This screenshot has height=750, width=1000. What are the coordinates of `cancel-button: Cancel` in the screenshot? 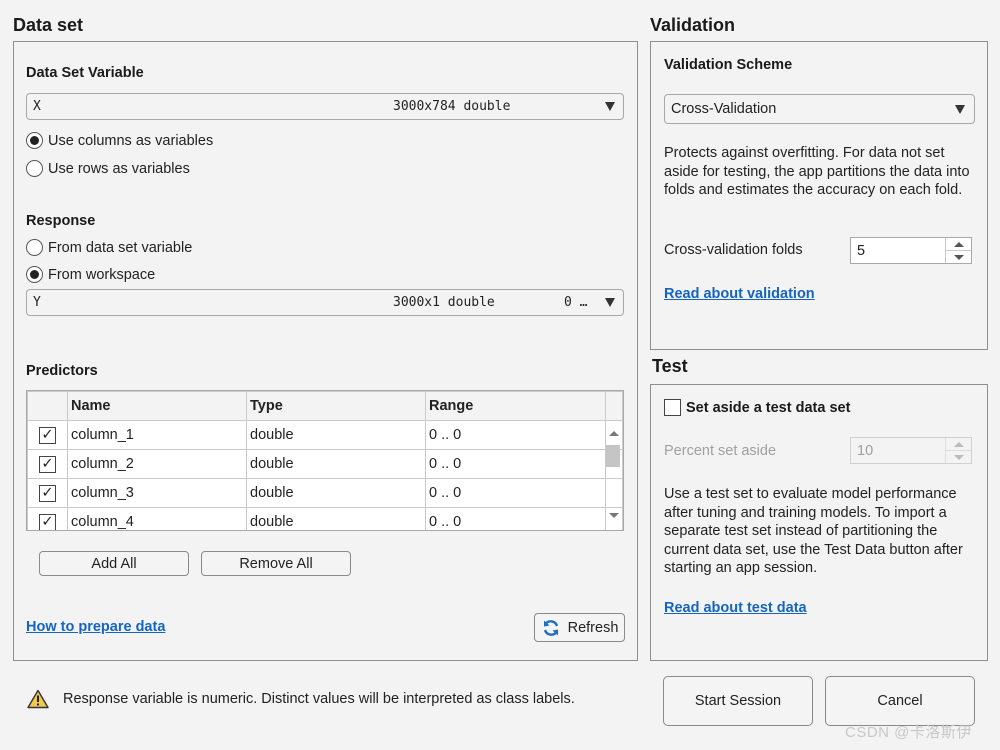 It's located at (900, 701).